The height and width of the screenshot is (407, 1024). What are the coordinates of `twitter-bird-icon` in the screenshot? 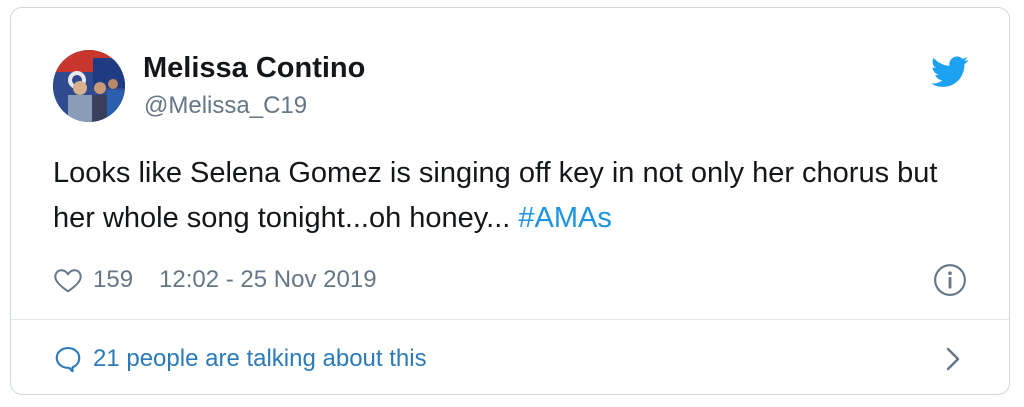 It's located at (950, 72).